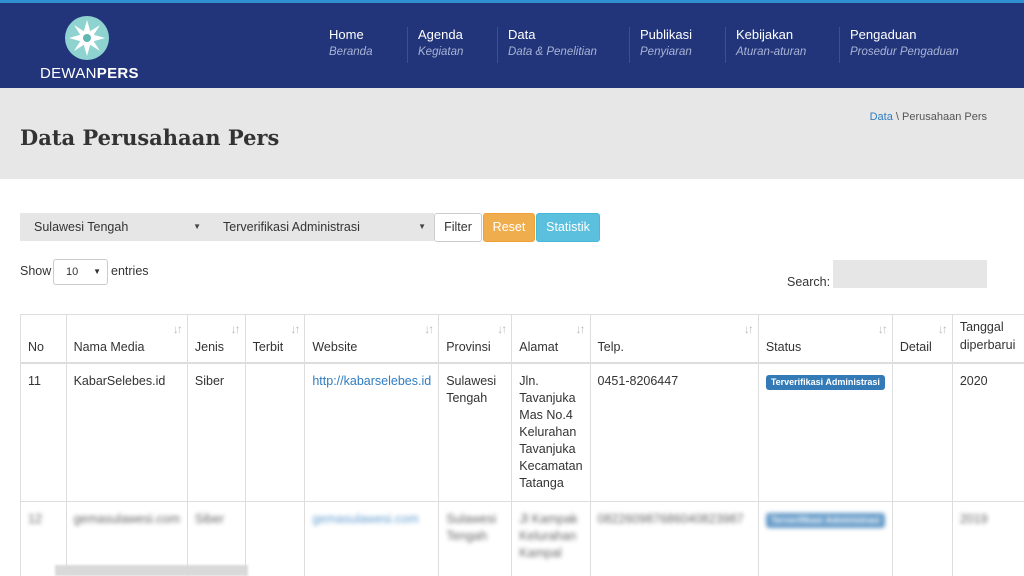 This screenshot has width=1024, height=576. Describe the element at coordinates (440, 34) in the screenshot. I see `nav-agenda-title: Agenda` at that location.